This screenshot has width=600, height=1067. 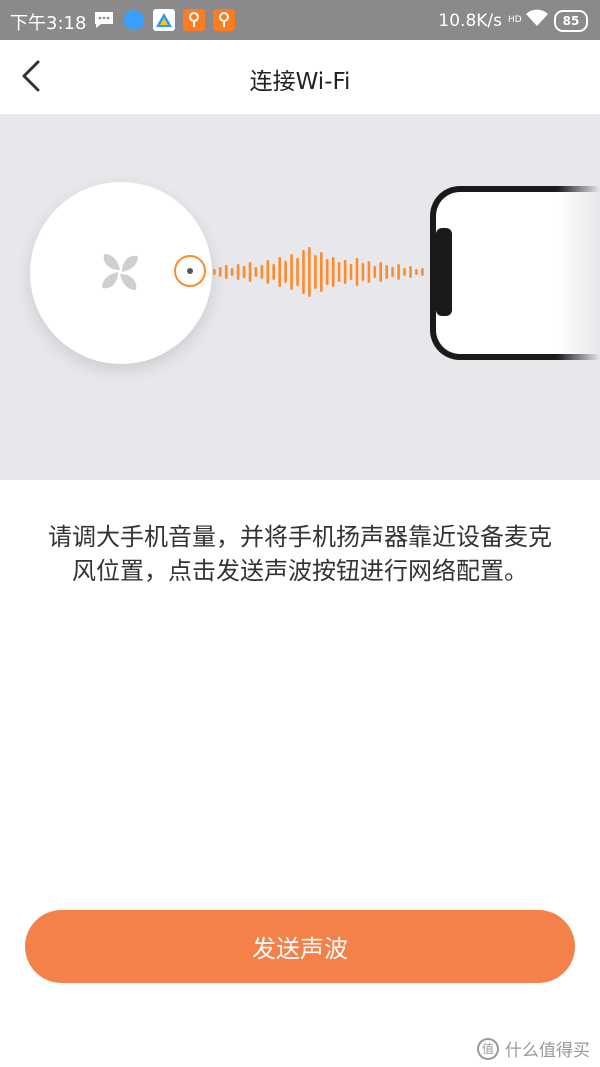 What do you see at coordinates (120, 272) in the screenshot?
I see `fan-logo-icon` at bounding box center [120, 272].